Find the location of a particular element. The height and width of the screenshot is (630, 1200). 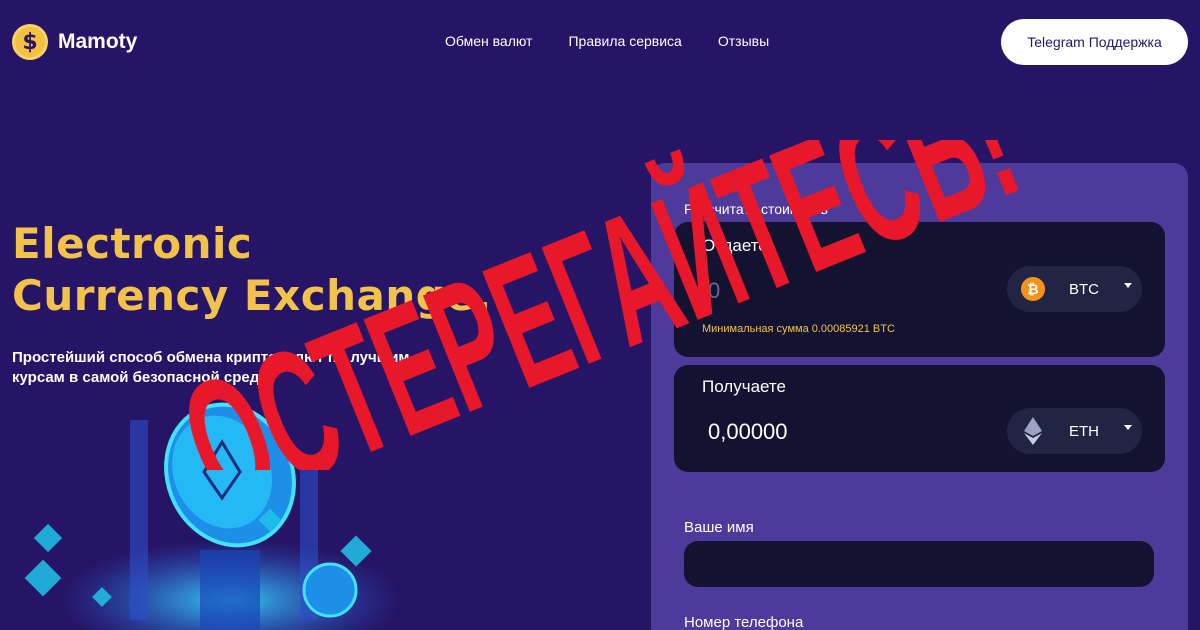

get-currency-name: ETH is located at coordinates (1084, 431).